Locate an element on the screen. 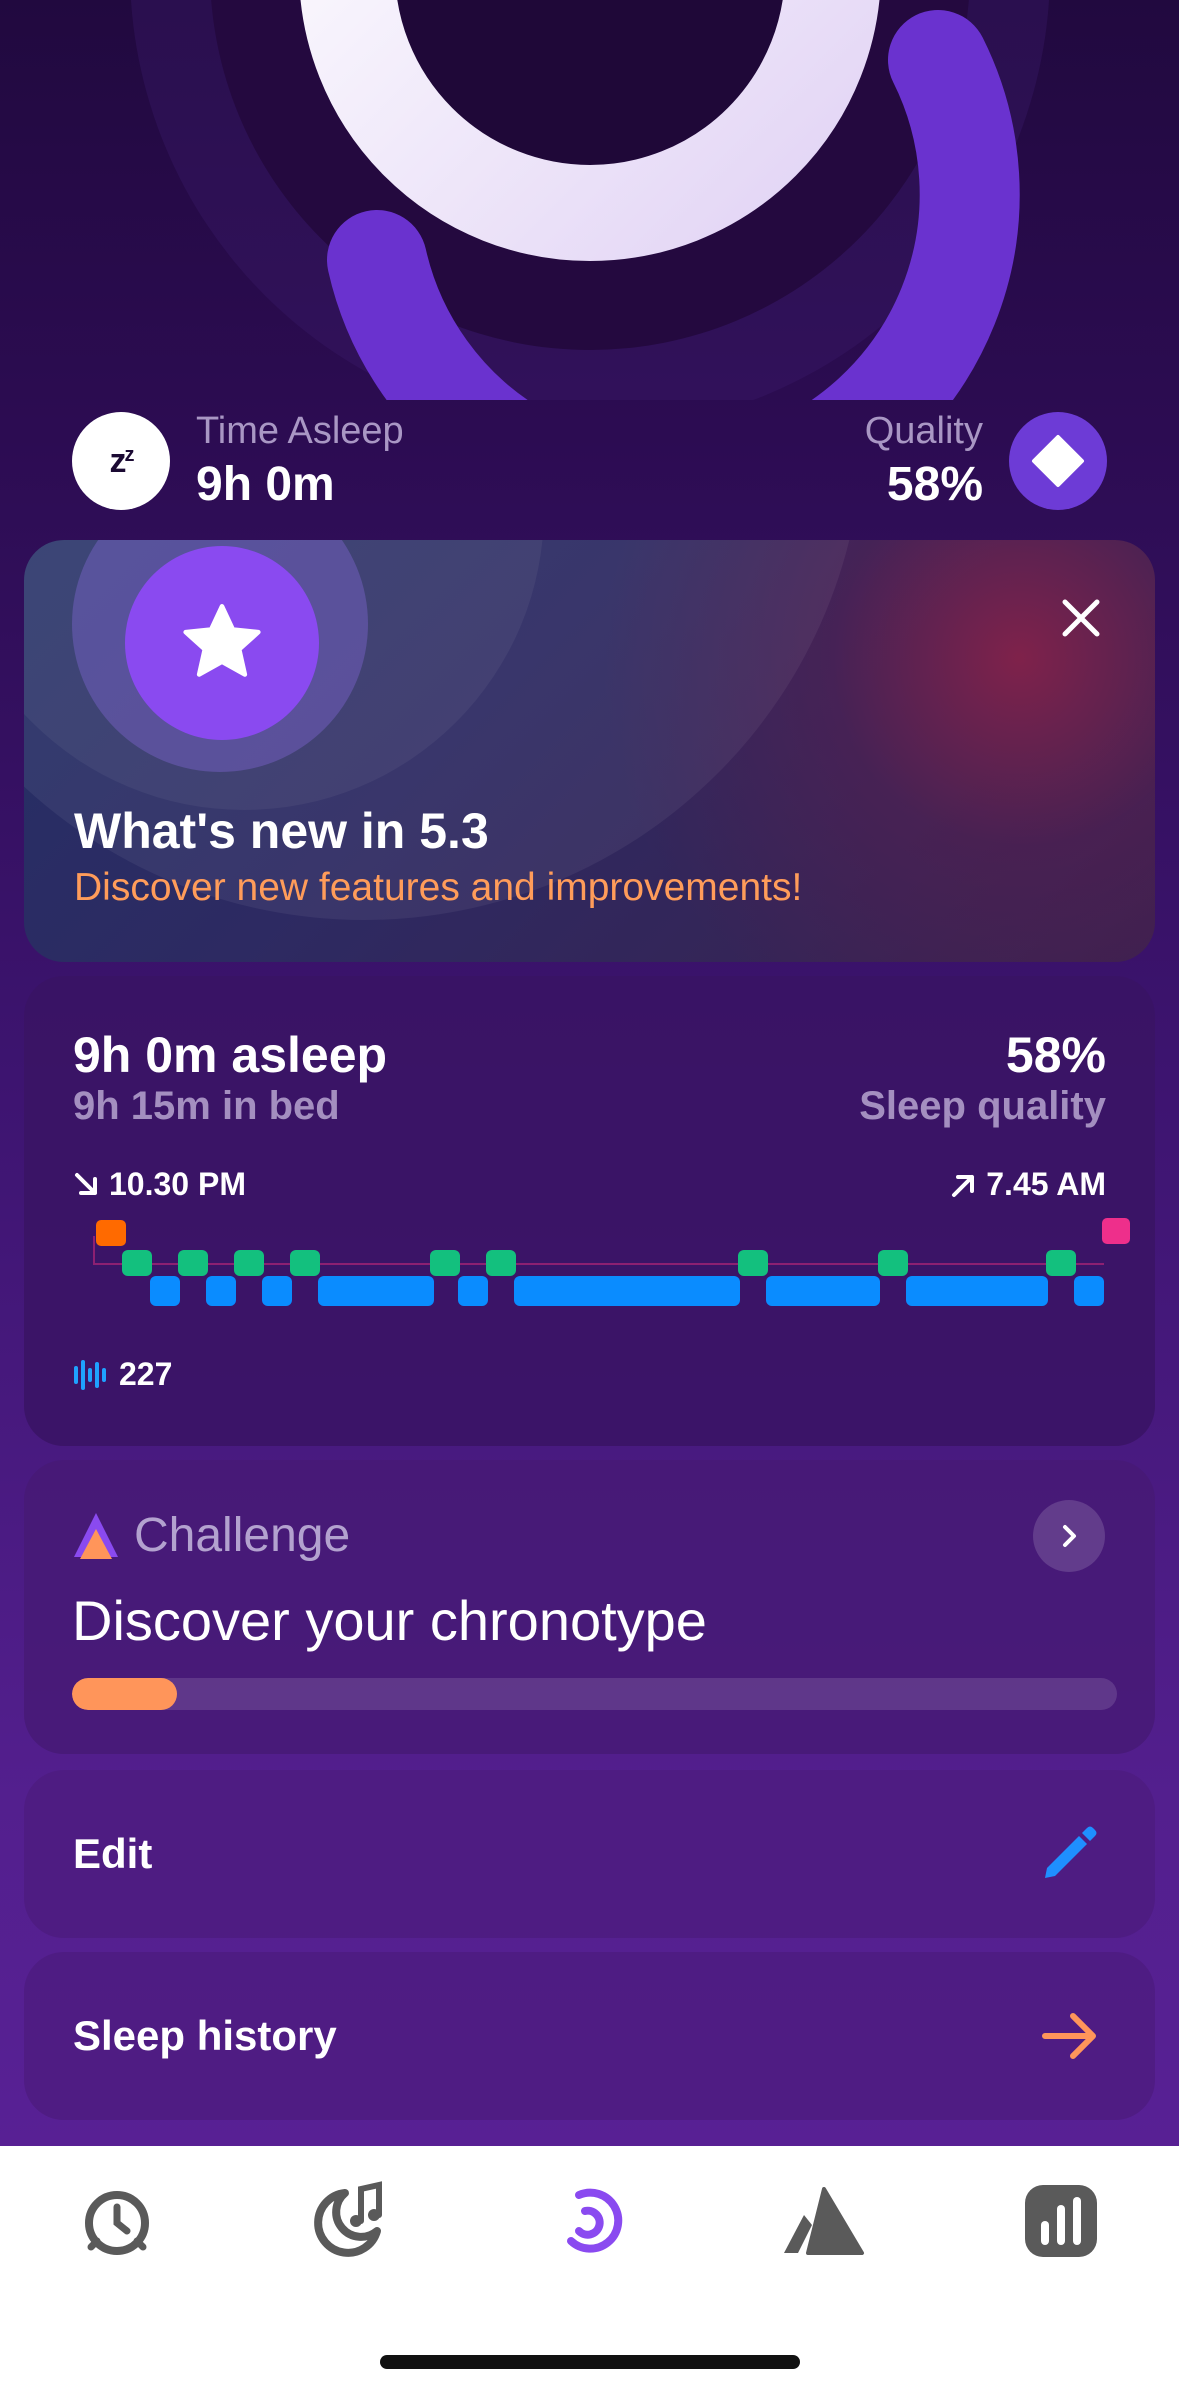 This screenshot has width=1179, height=2396. time-asleep-value: 9h 0m is located at coordinates (265, 484).